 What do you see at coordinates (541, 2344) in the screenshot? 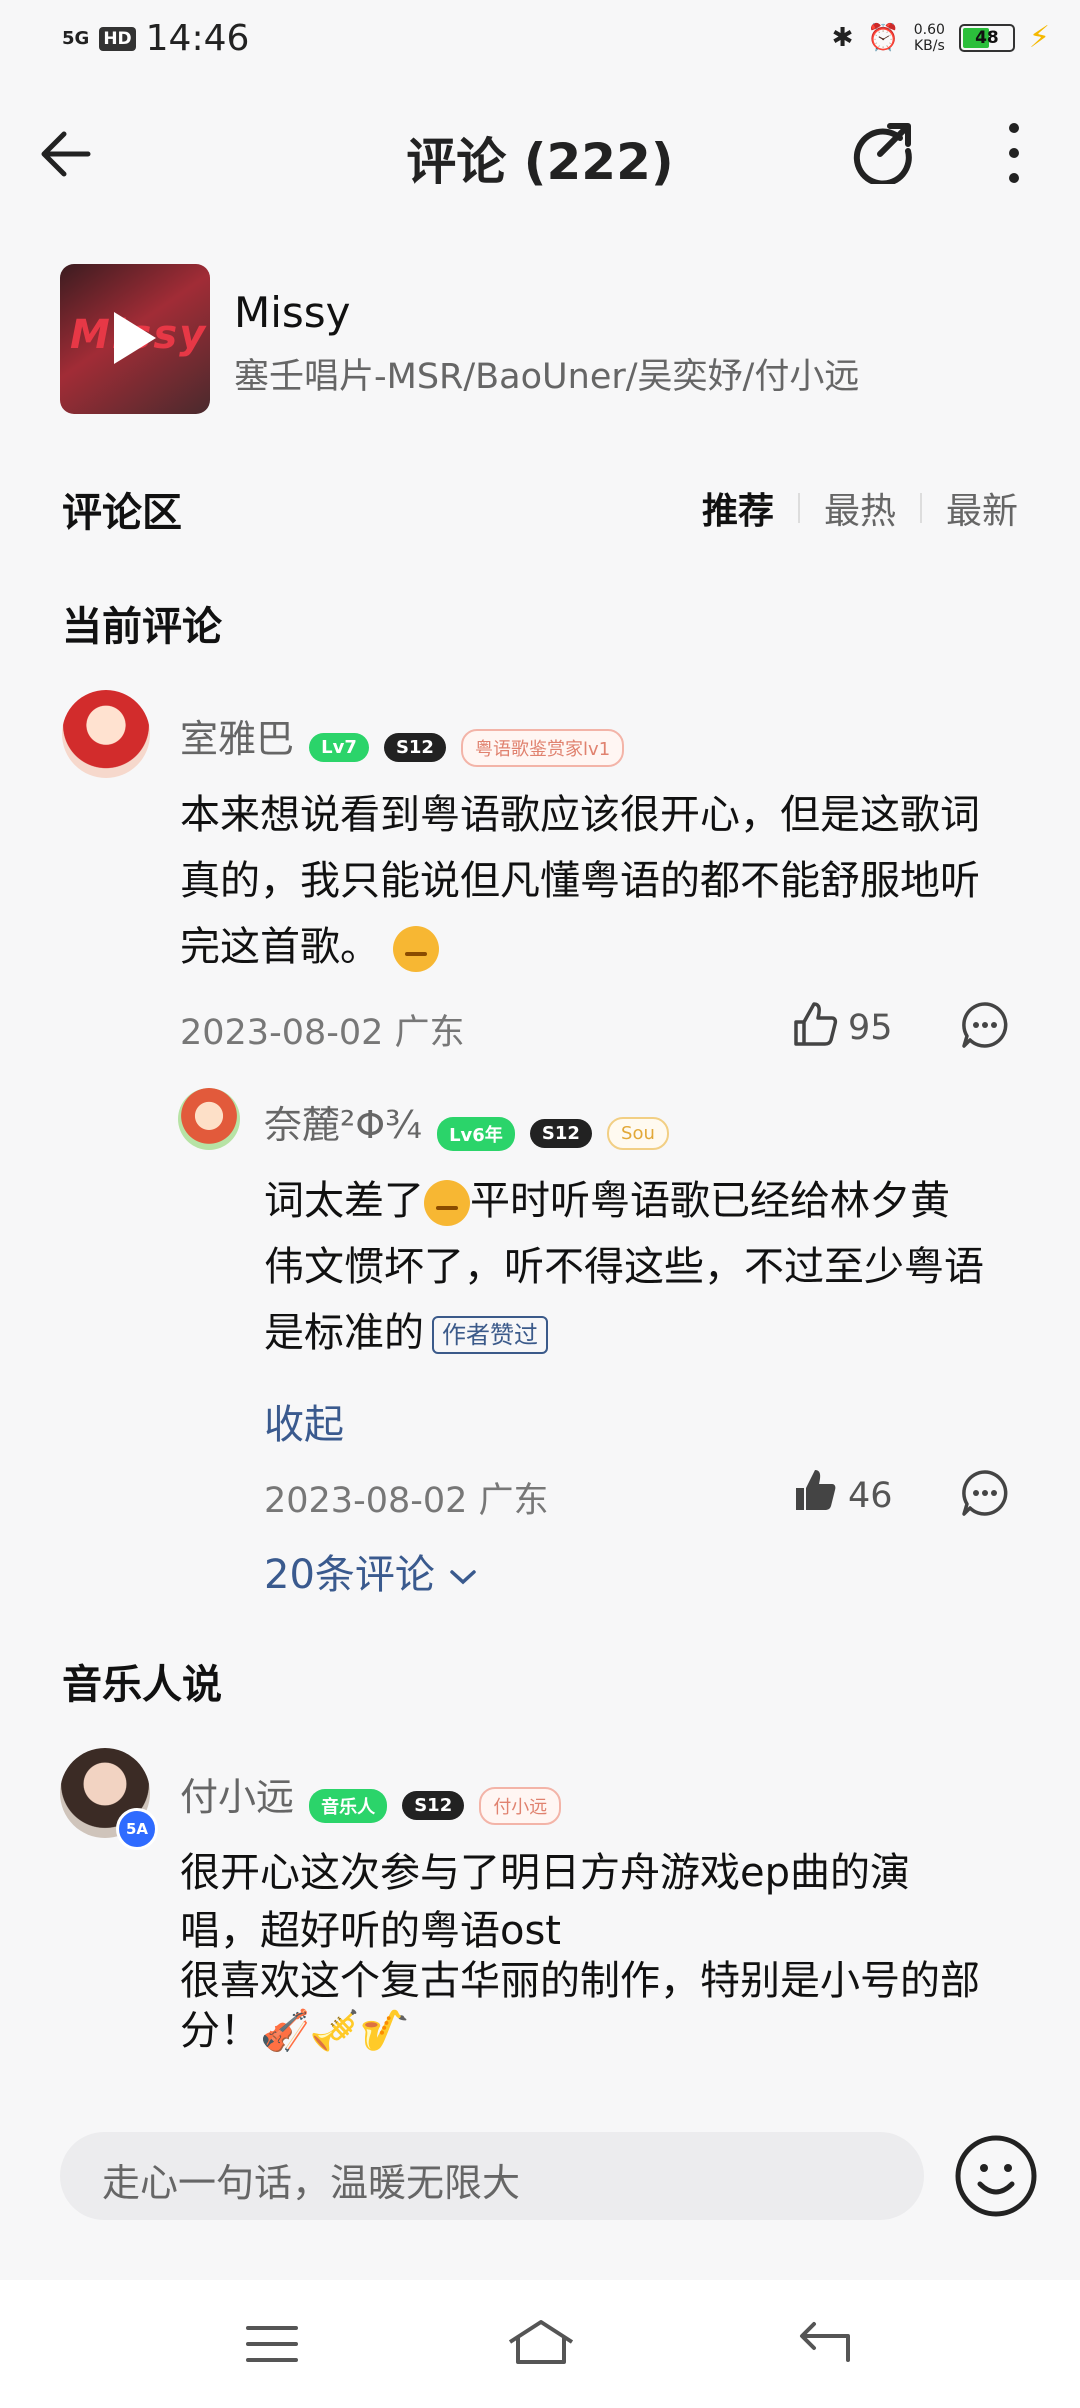
I see `home-icon` at bounding box center [541, 2344].